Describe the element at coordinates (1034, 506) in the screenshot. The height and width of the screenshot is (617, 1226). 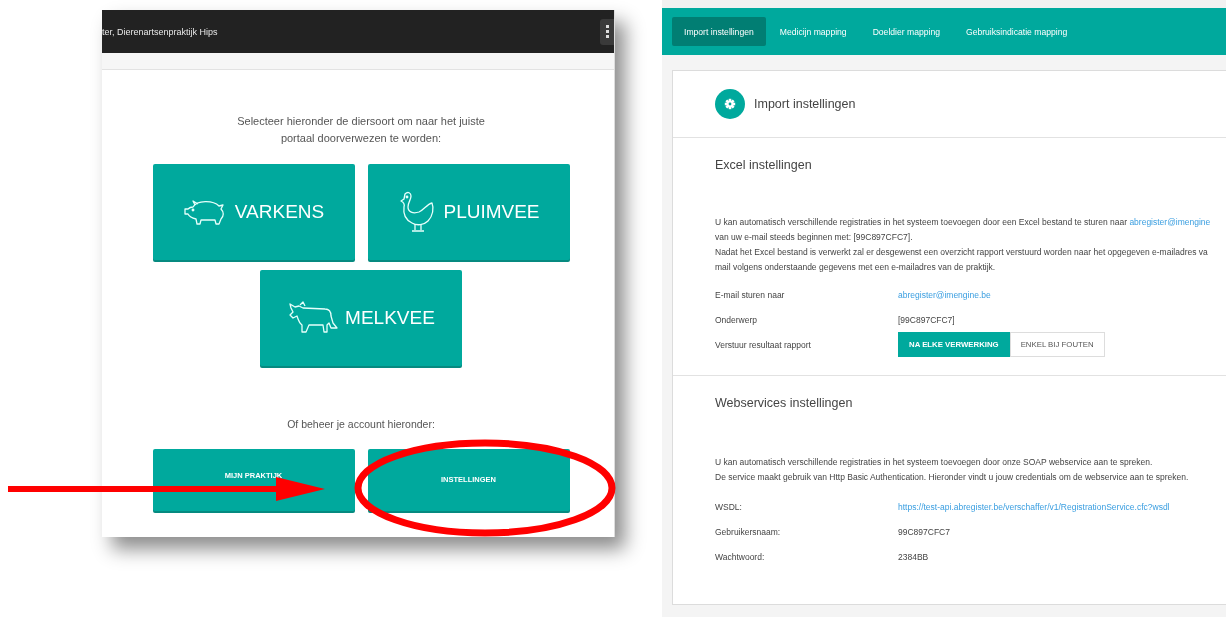
I see `field-link: https://test-api.abregister.be/verschaffer/v1/RegistrationService.cfc?wsdl` at that location.